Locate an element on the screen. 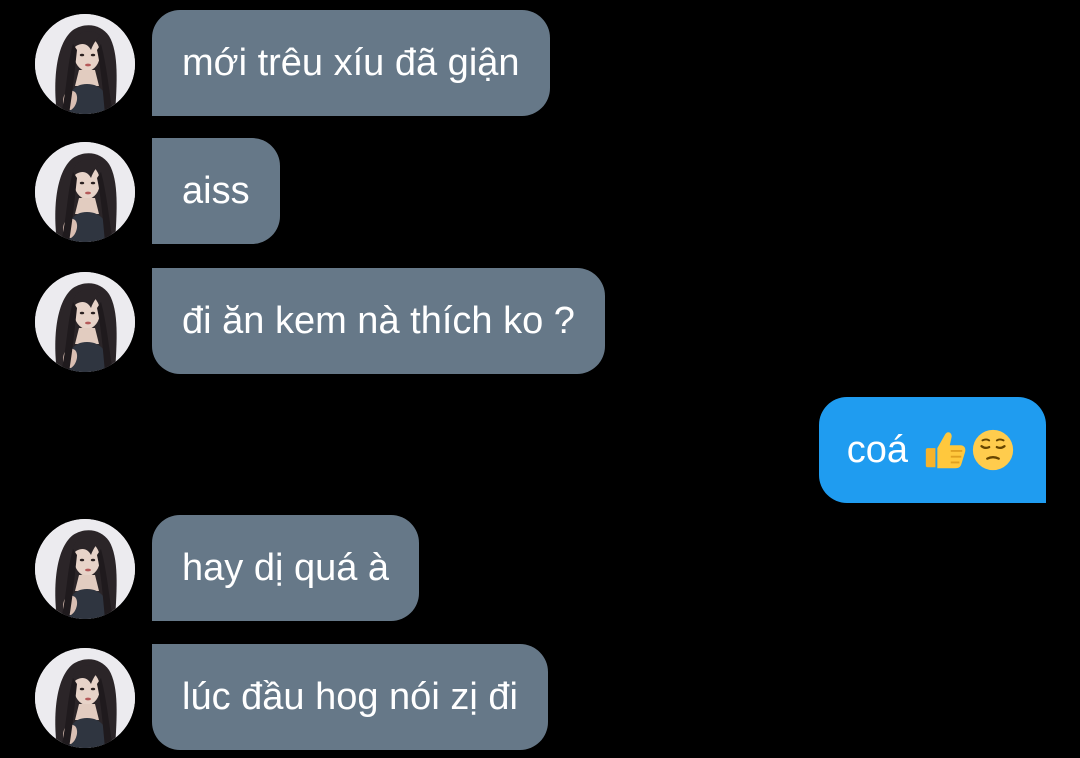 This screenshot has width=1080, height=758. message-bubble: lúc đầu hog nói zị đi is located at coordinates (350, 697).